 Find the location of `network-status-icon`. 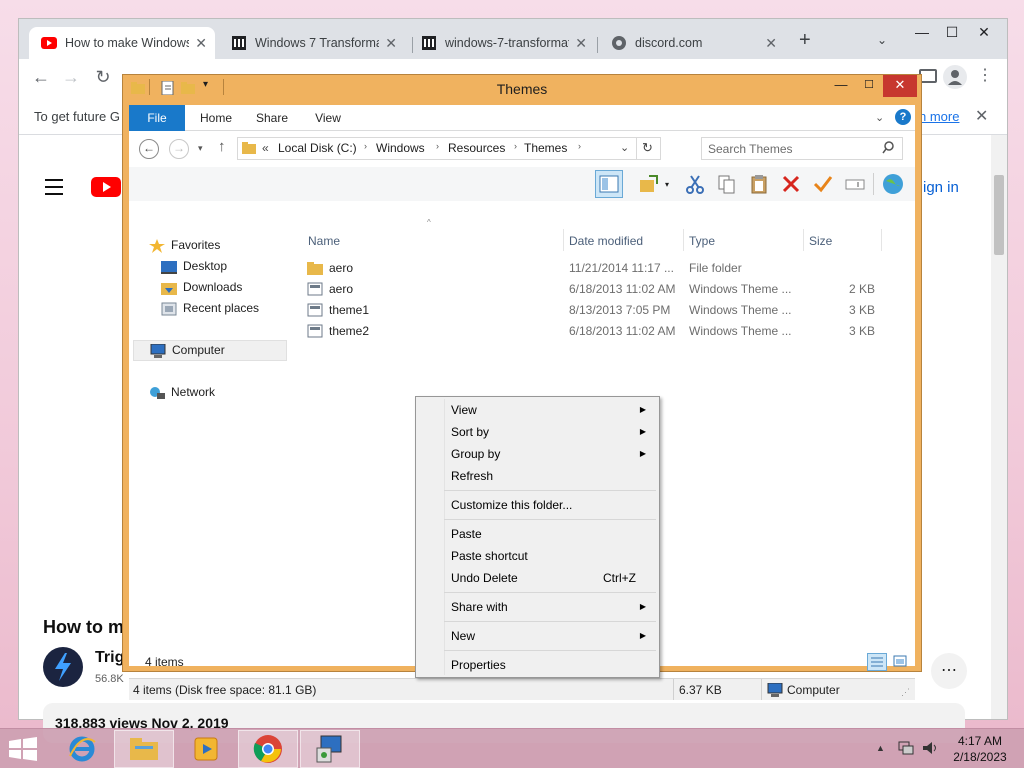

network-status-icon is located at coordinates (906, 749).